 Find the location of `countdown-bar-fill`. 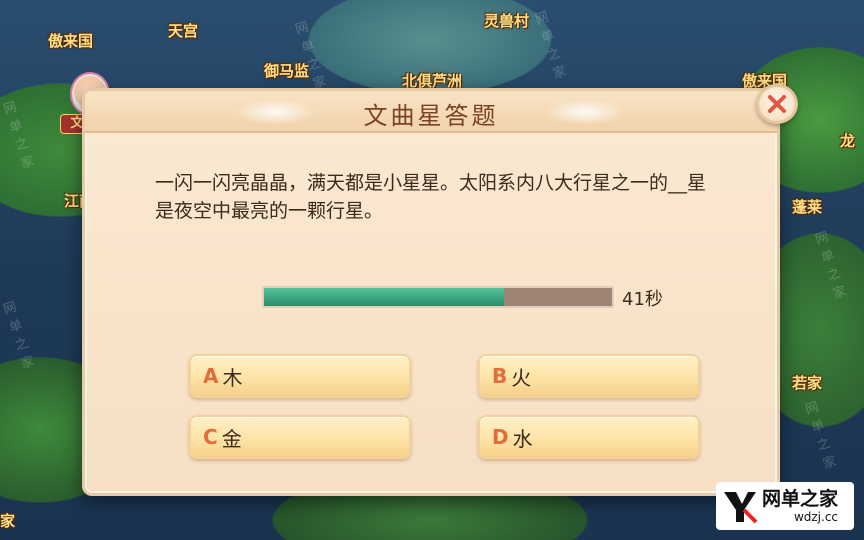

countdown-bar-fill is located at coordinates (384, 297).